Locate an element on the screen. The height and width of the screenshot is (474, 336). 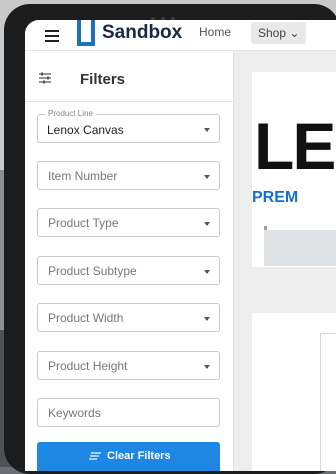
filters-title: Filters is located at coordinates (103, 79).